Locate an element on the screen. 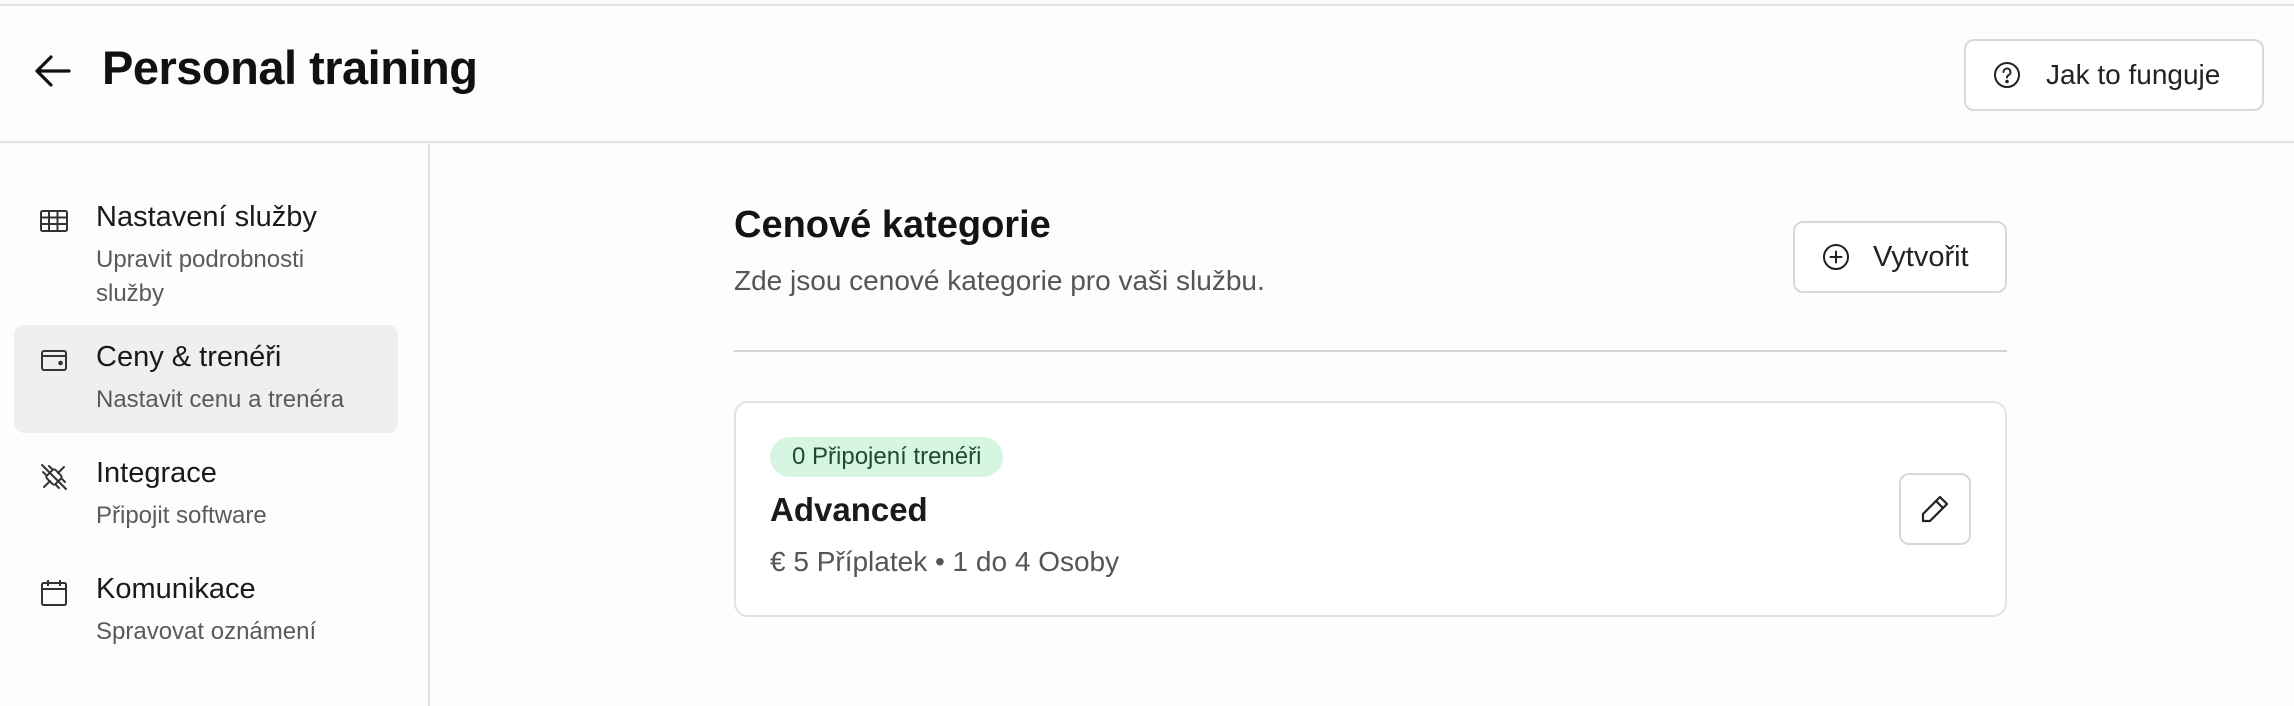  back-button is located at coordinates (53, 71).